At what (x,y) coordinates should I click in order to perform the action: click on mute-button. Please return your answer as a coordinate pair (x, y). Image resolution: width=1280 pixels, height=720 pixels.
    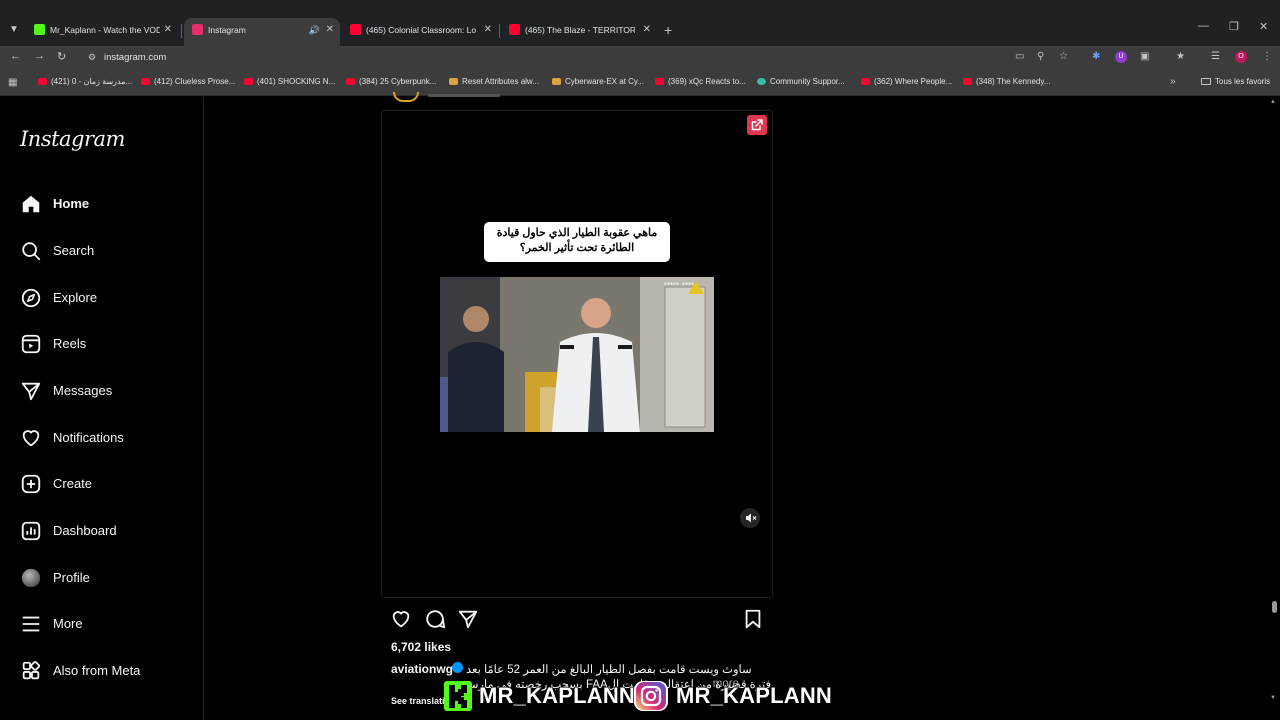
    Looking at the image, I should click on (750, 518).